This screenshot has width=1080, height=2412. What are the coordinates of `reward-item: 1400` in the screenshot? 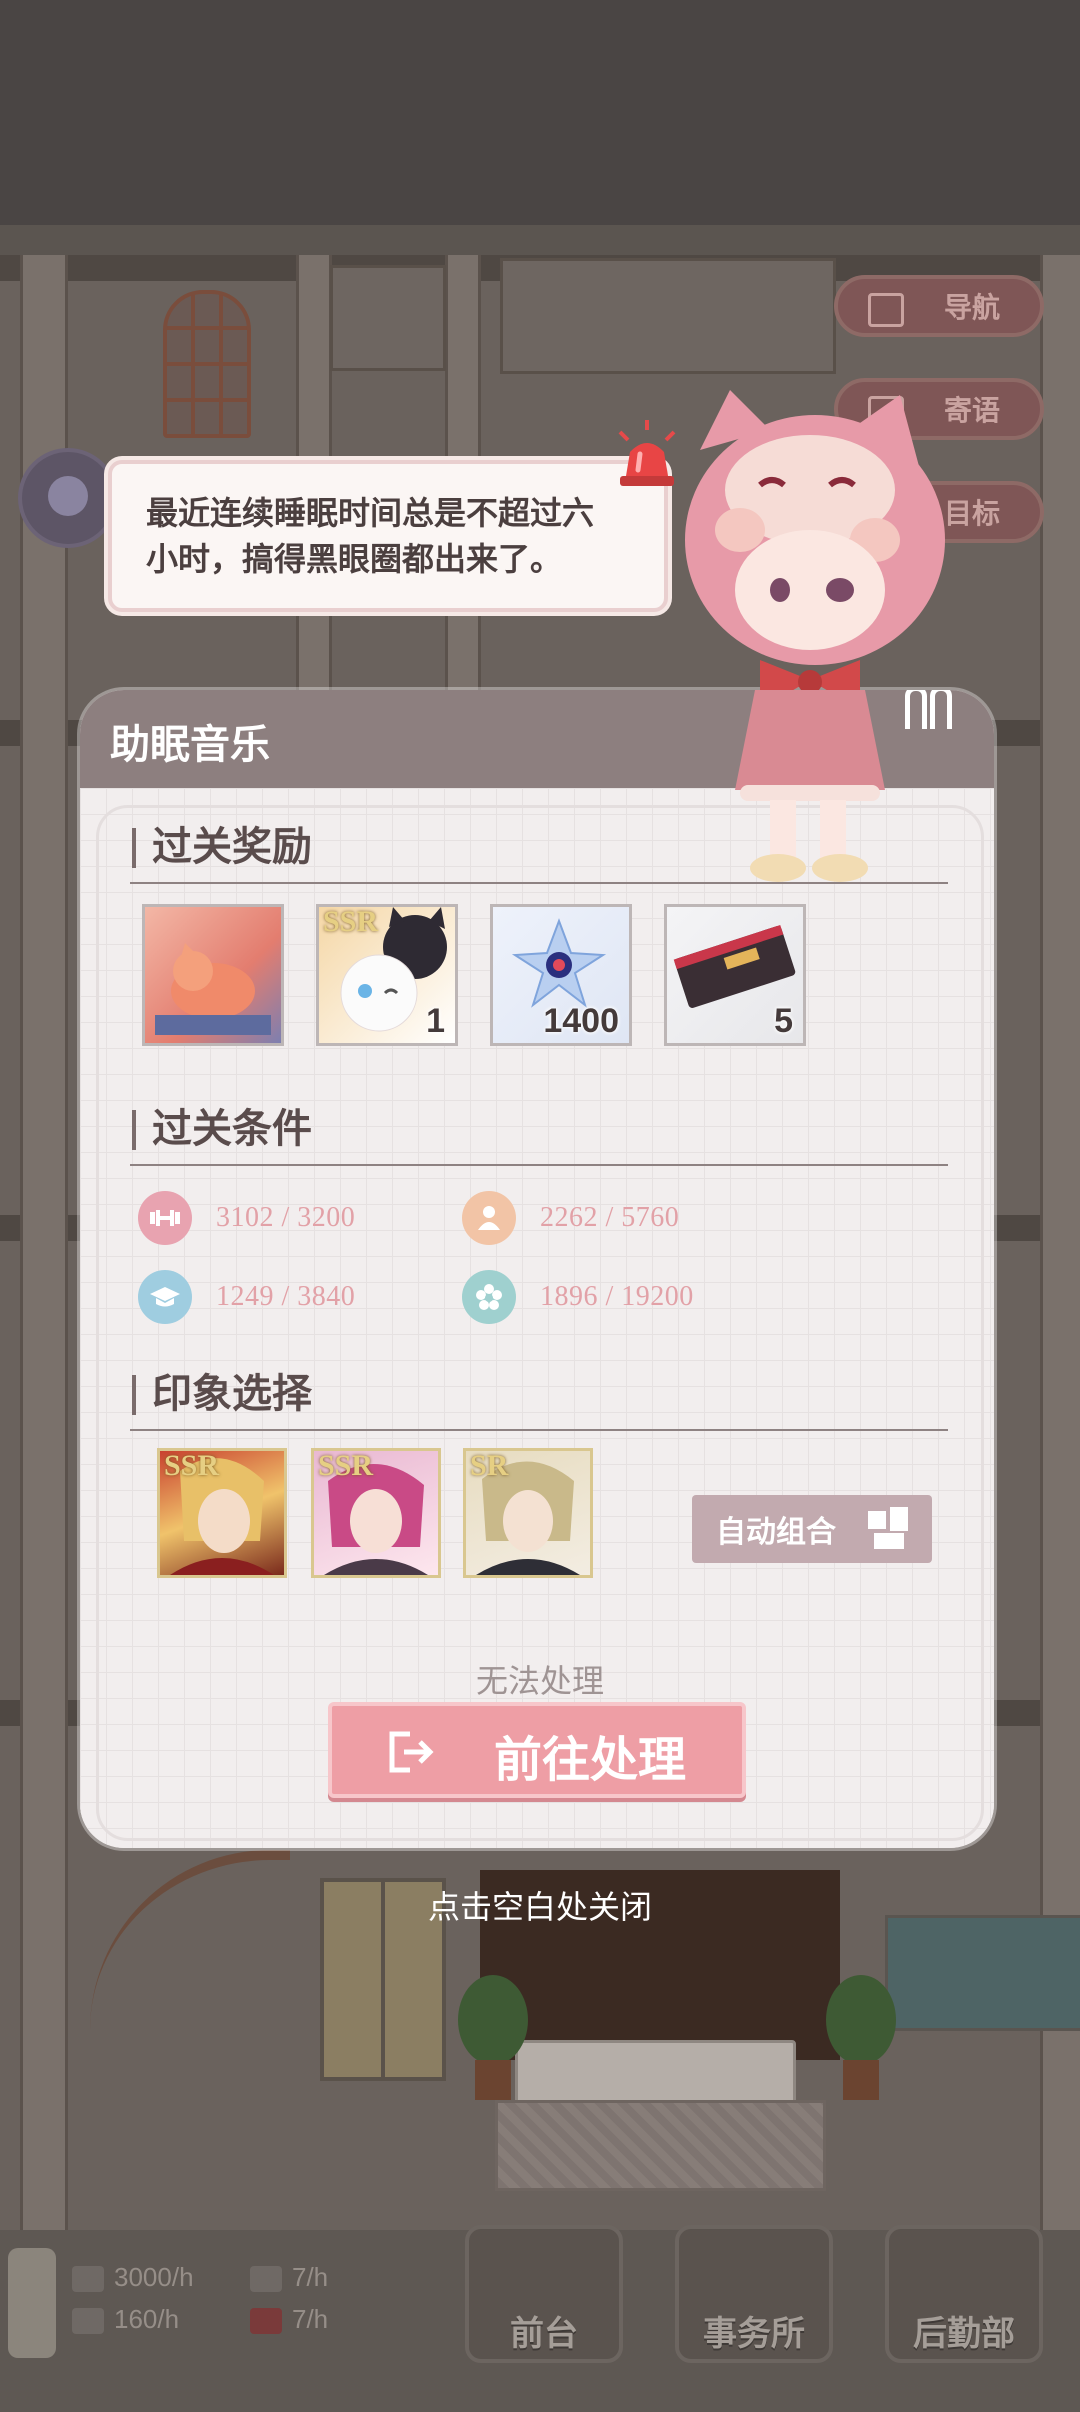 It's located at (561, 975).